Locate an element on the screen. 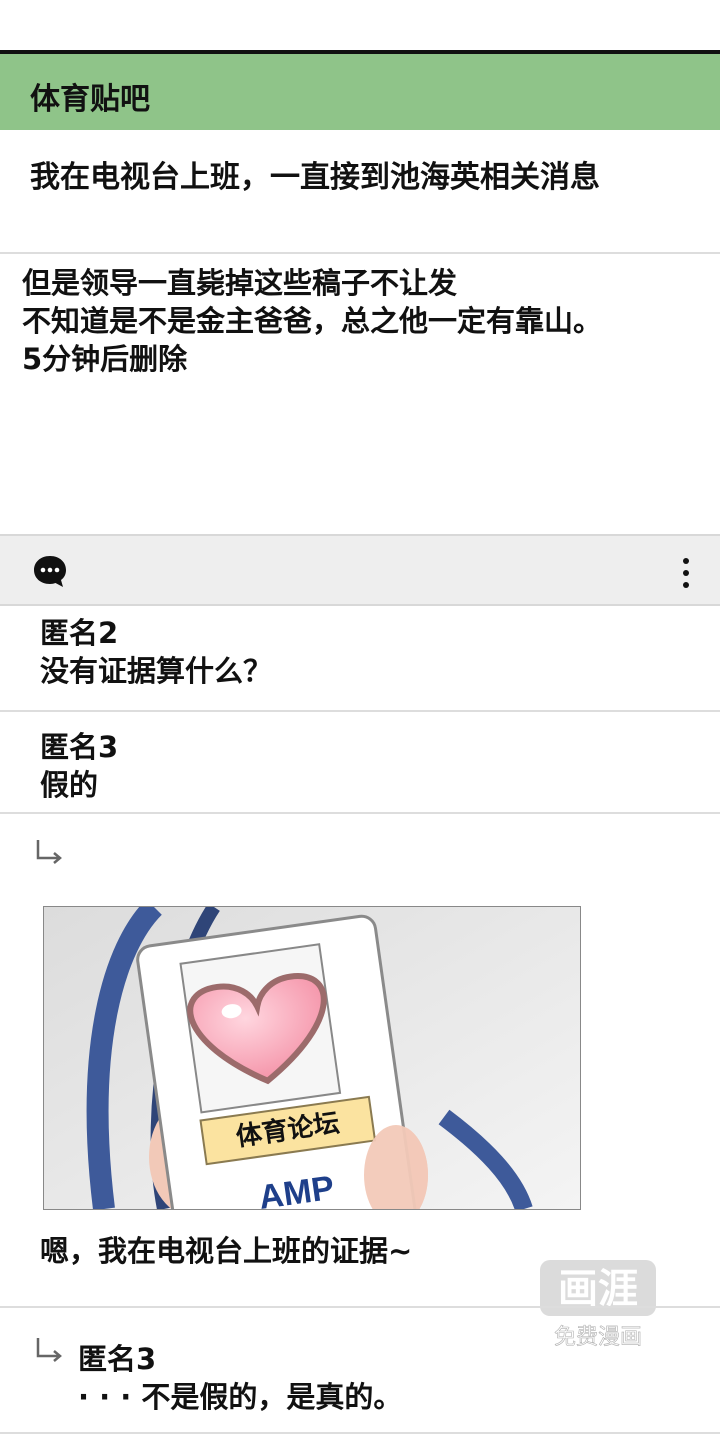 The width and height of the screenshot is (720, 1440). comment-author: 匿名2 is located at coordinates (156, 633).